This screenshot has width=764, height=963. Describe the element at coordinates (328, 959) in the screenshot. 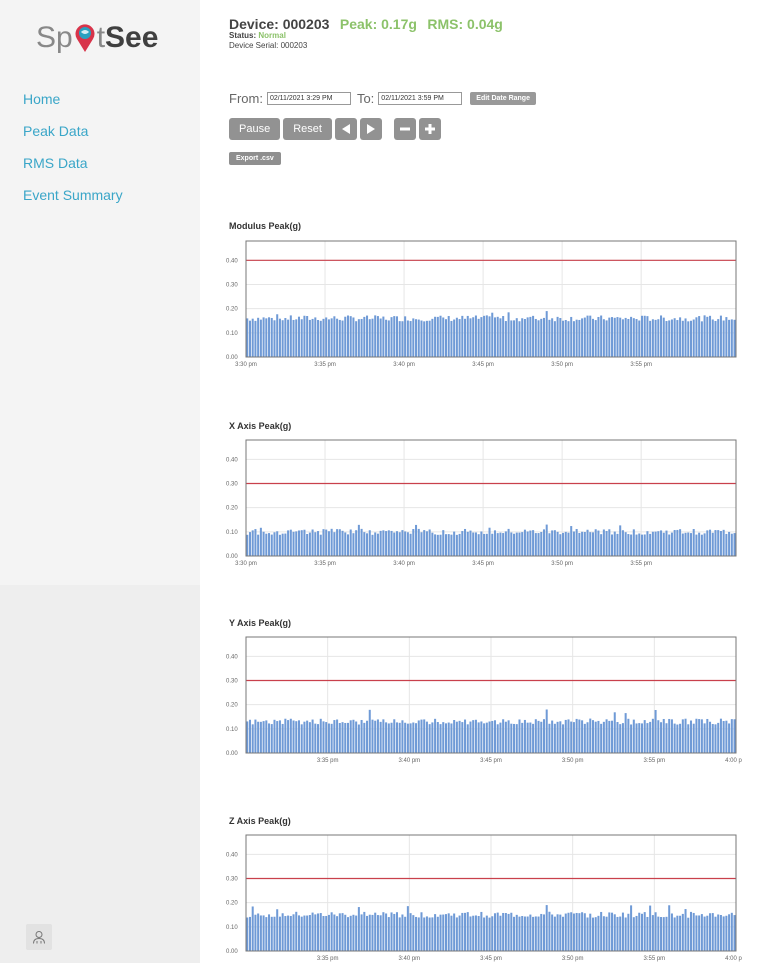

I see `x-tick-label: 3:35 pm` at that location.